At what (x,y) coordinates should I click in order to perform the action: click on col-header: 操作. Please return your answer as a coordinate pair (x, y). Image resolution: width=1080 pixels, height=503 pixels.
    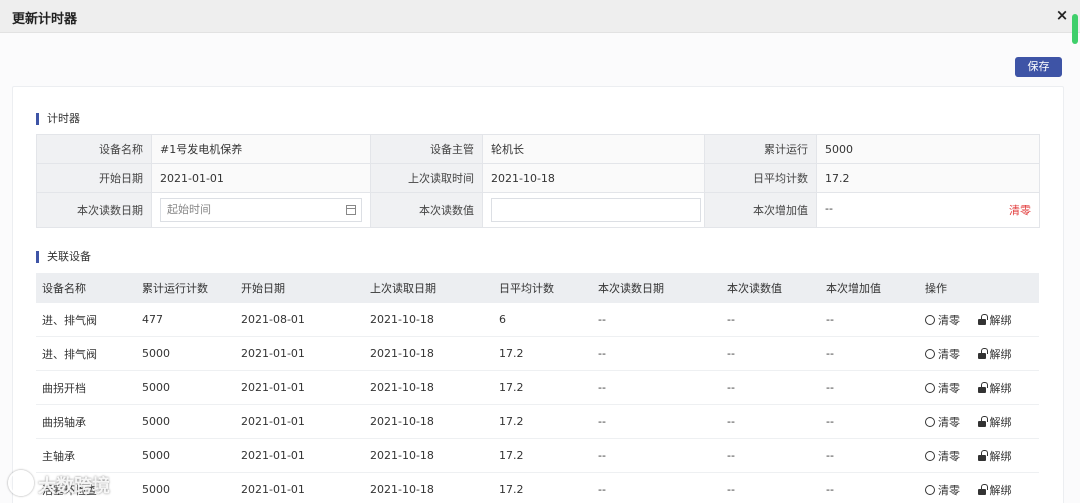
    Looking at the image, I should click on (979, 288).